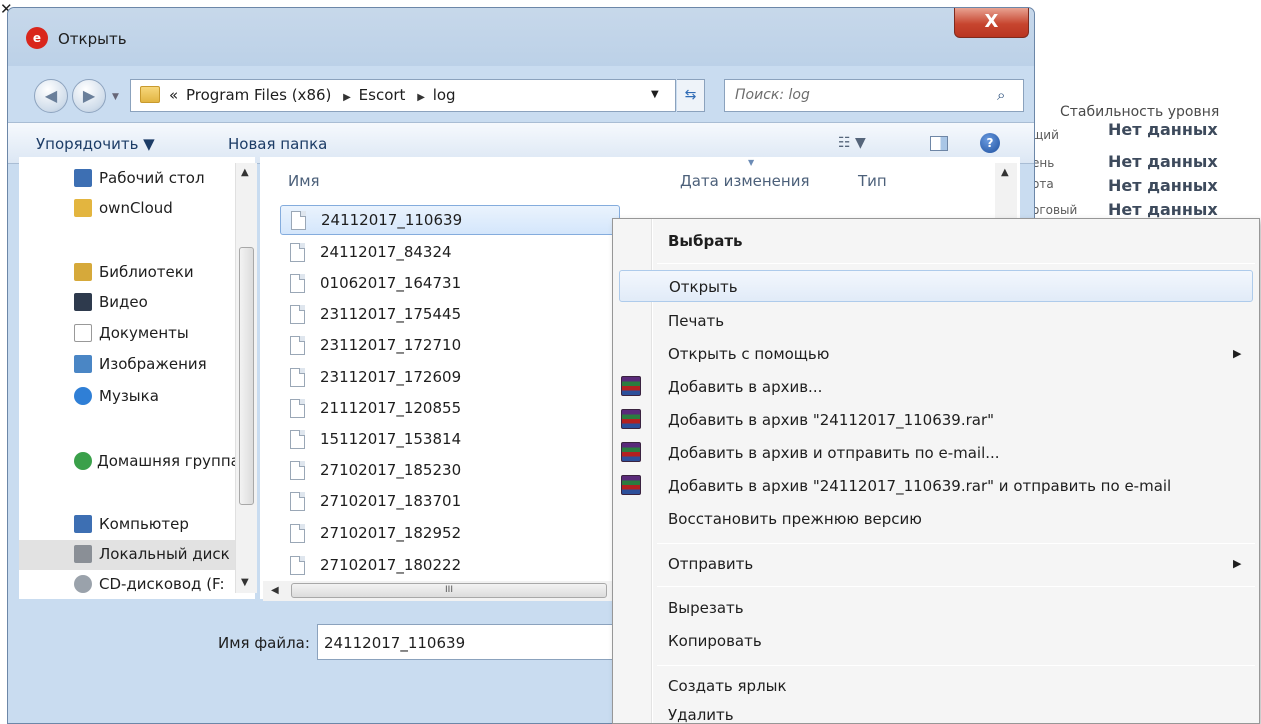  Describe the element at coordinates (245, 582) in the screenshot. I see `scroll-down-icon: ▼` at that location.